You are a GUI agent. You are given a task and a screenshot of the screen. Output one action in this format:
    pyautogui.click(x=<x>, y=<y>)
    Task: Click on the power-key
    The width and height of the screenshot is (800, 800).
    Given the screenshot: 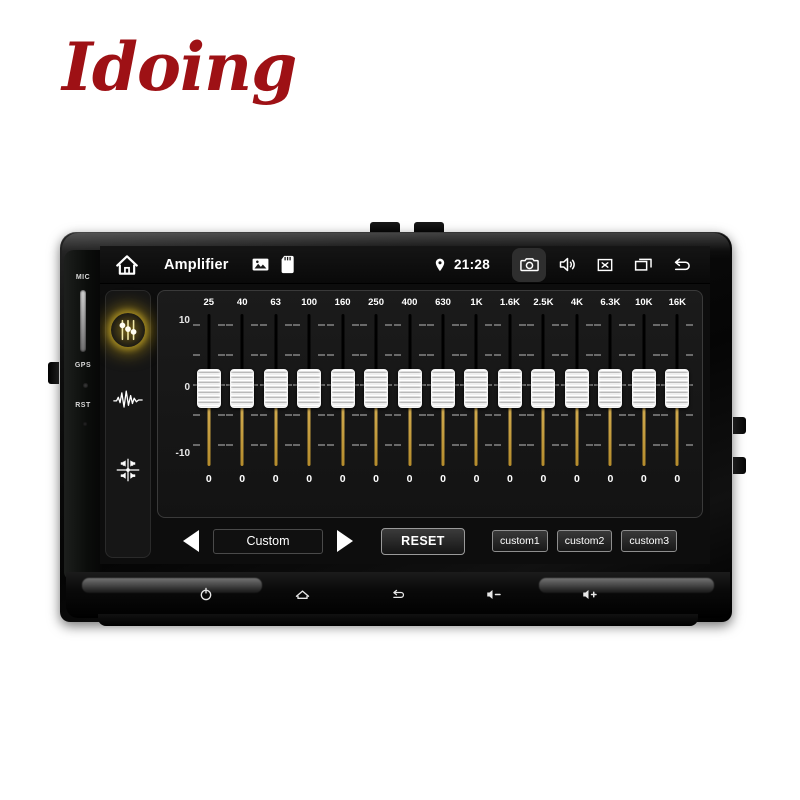 What is the action you would take?
    pyautogui.click(x=206, y=594)
    